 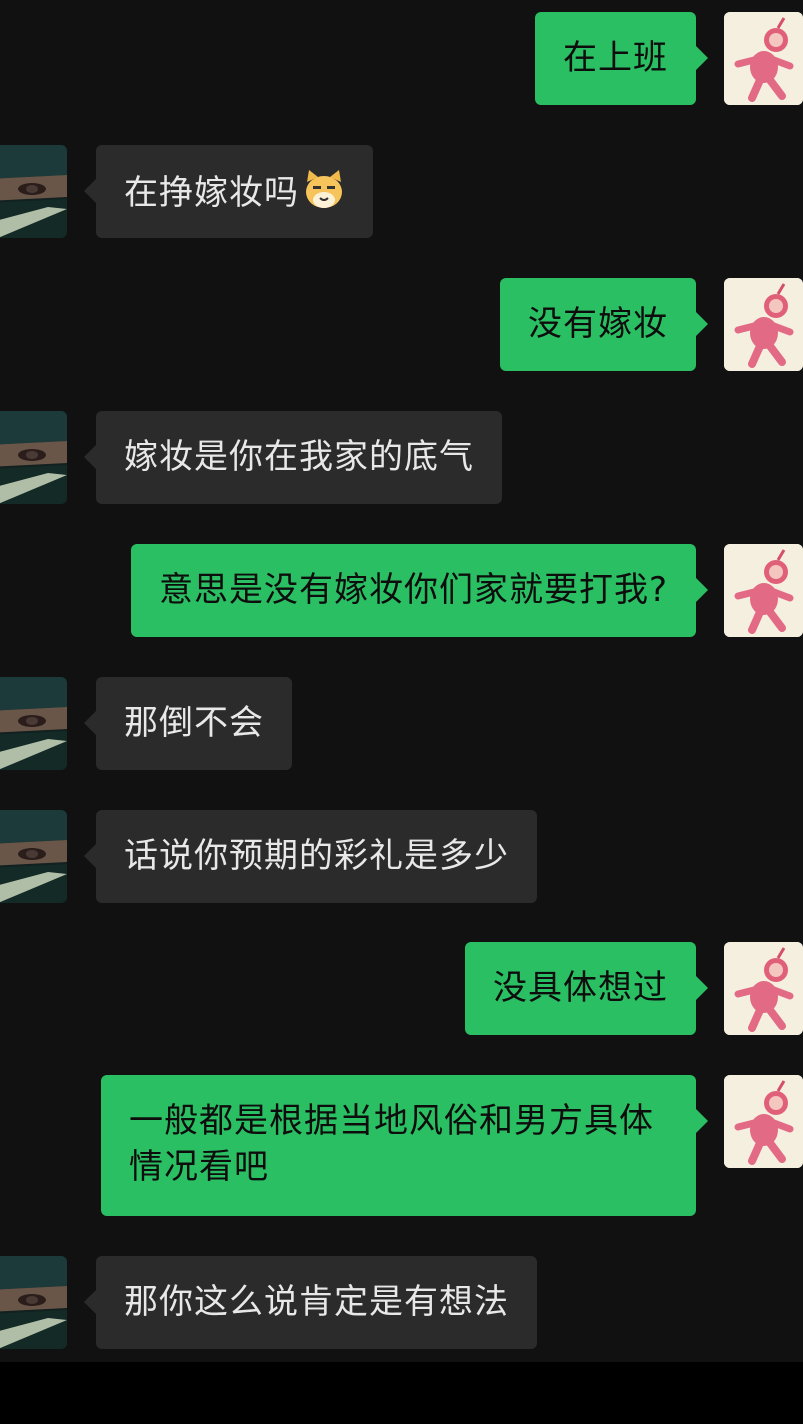 What do you see at coordinates (419, 590) in the screenshot?
I see `message-bubble-outgoing: 意思是没有嫁妆你们家就要打我?` at bounding box center [419, 590].